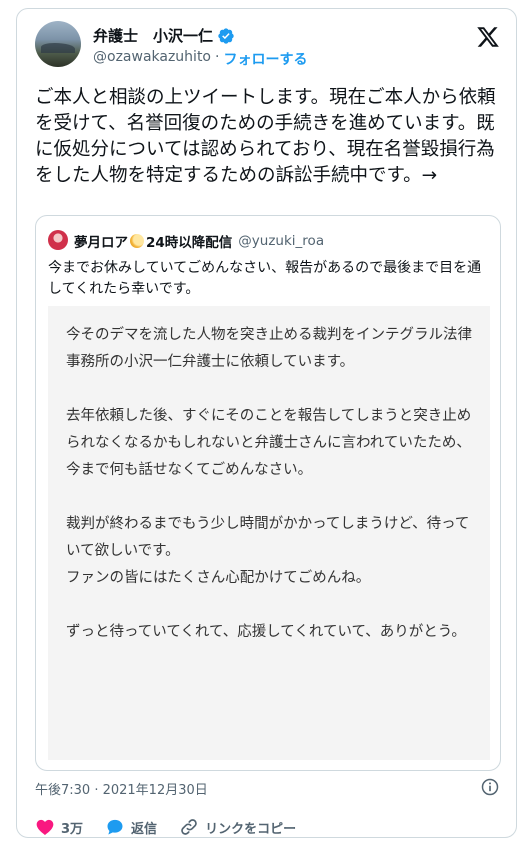 Image resolution: width=529 pixels, height=841 pixels. What do you see at coordinates (153, 35) in the screenshot?
I see `author-name: 弁護士 小沢一仁` at bounding box center [153, 35].